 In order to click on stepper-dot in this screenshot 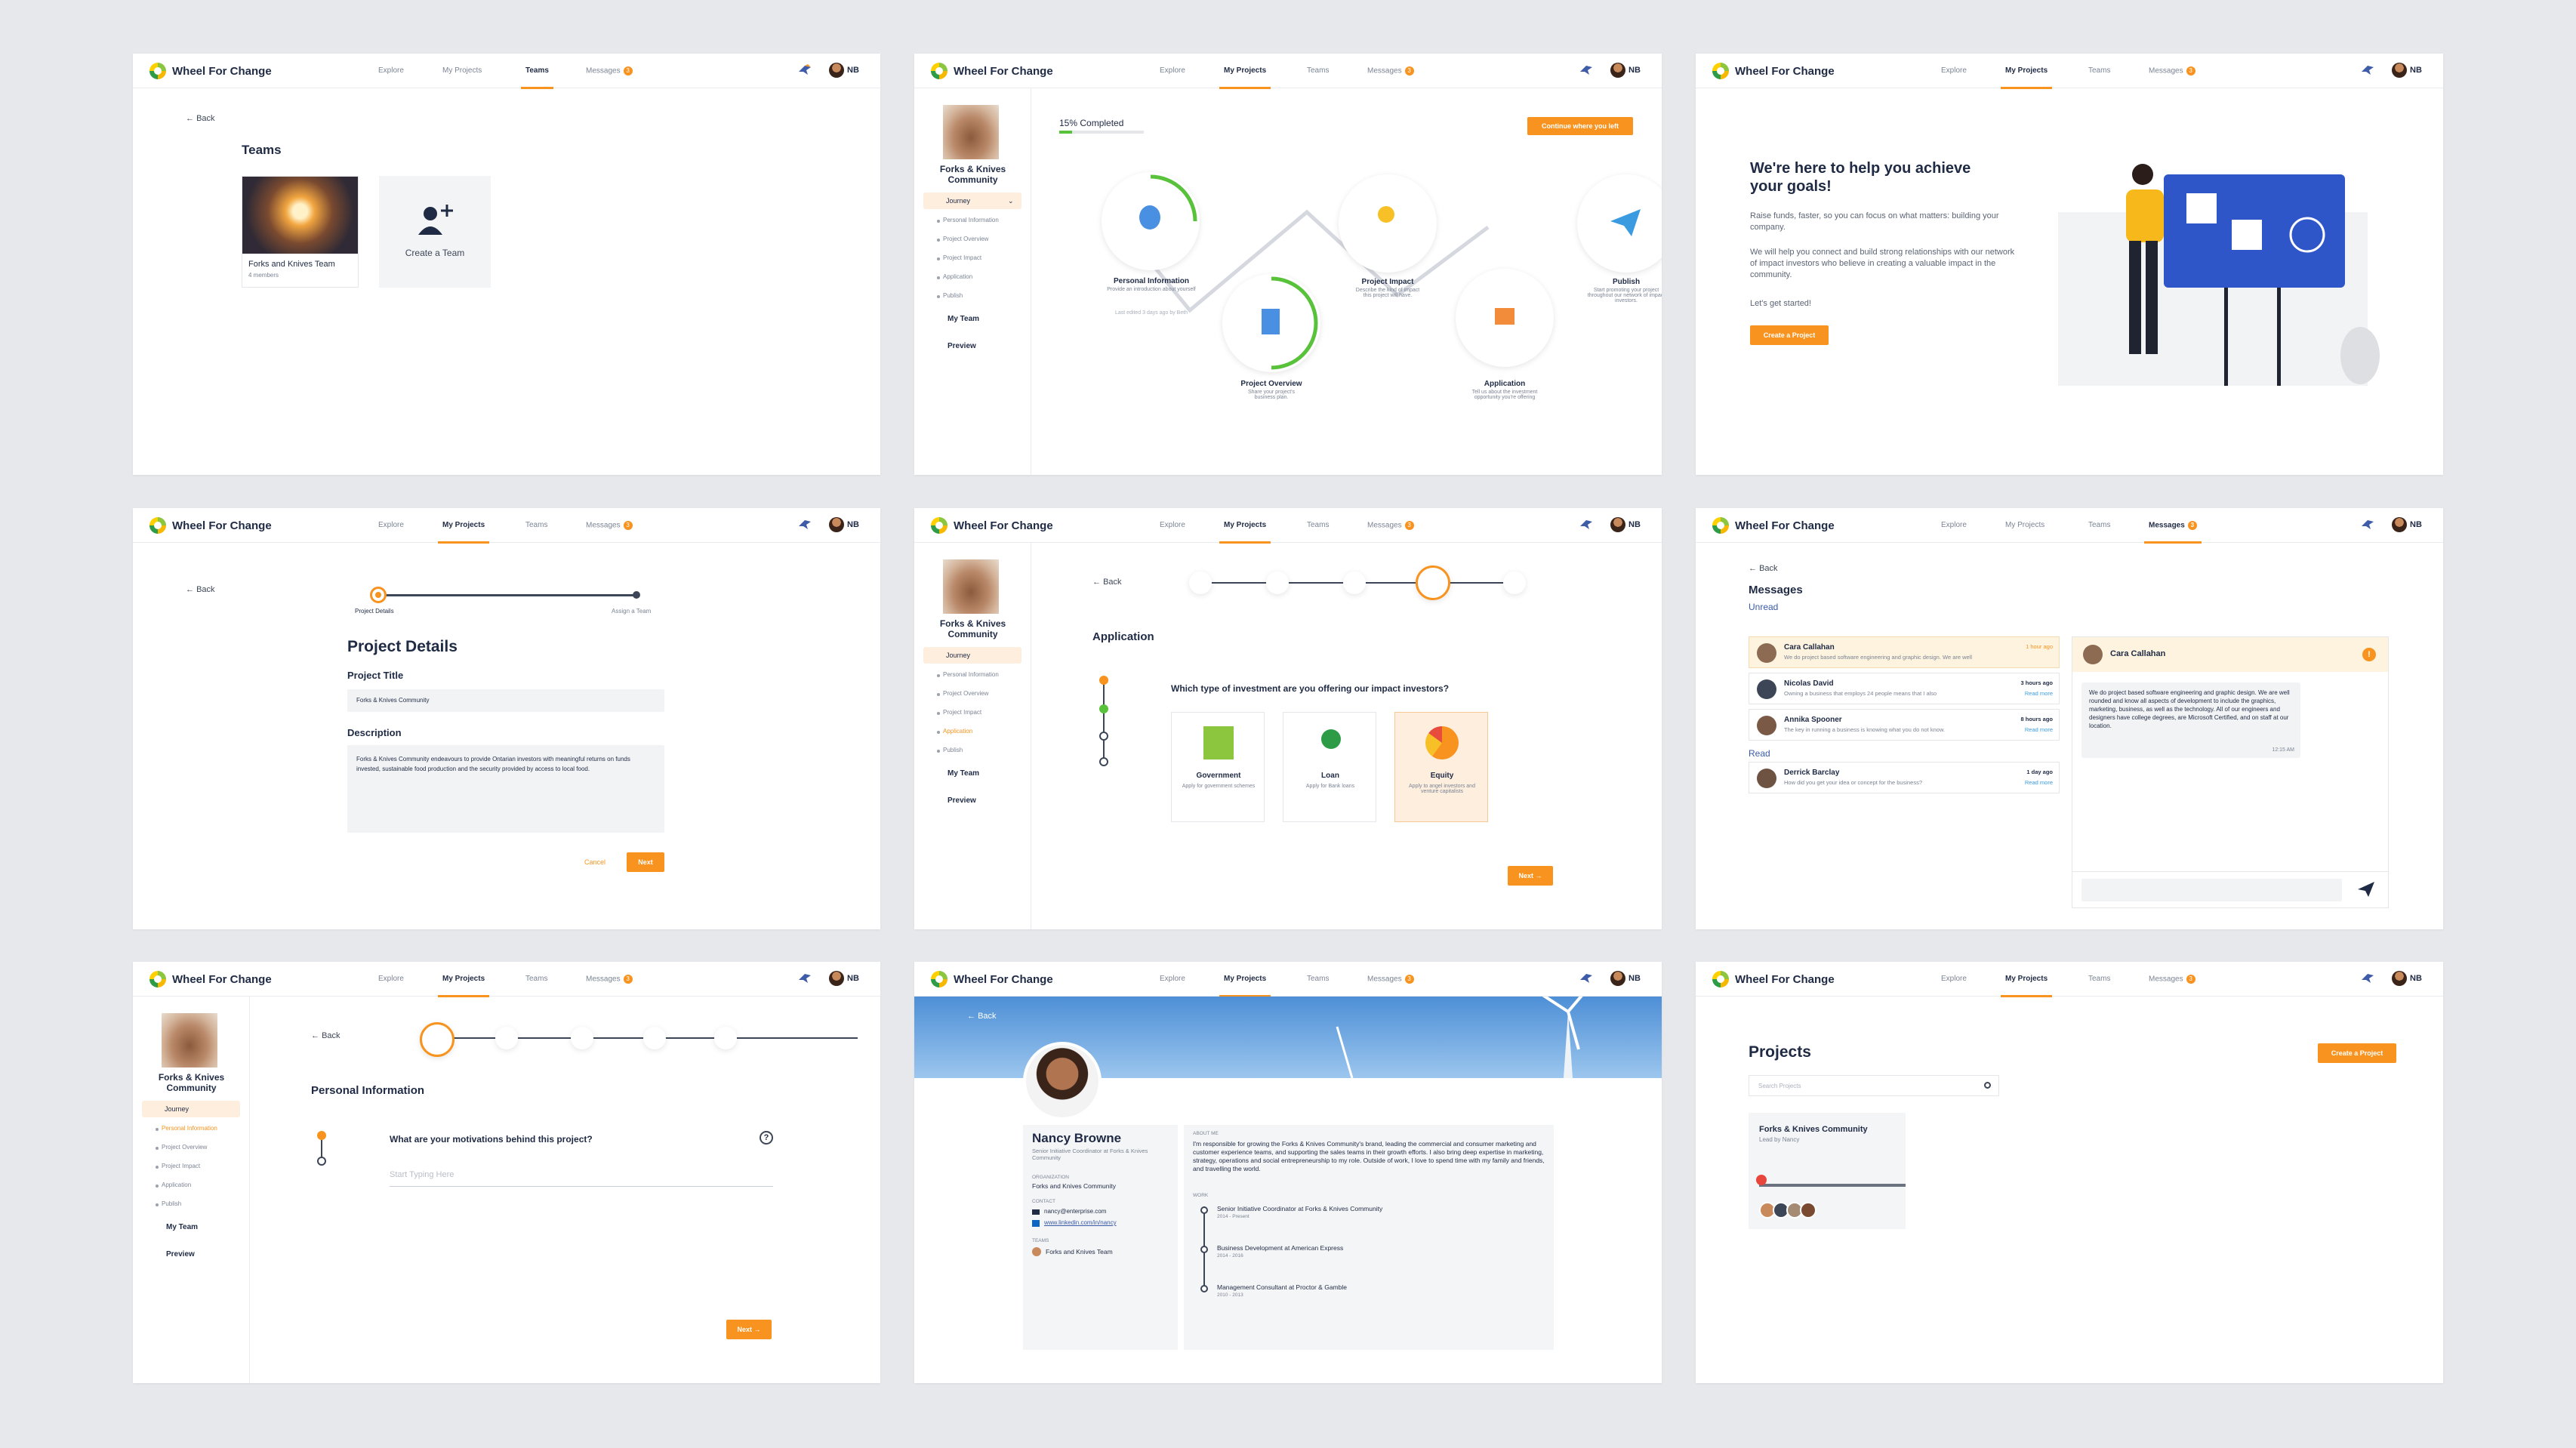, I will do `click(636, 595)`.